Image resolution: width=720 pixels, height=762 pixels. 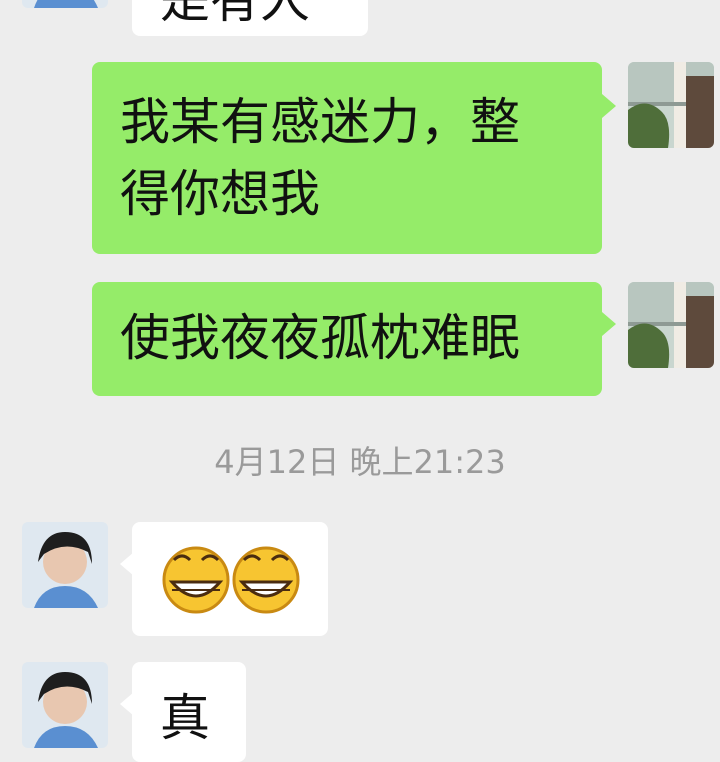 What do you see at coordinates (320, 338) in the screenshot?
I see `message-text: 使我夜夜孤枕难眠` at bounding box center [320, 338].